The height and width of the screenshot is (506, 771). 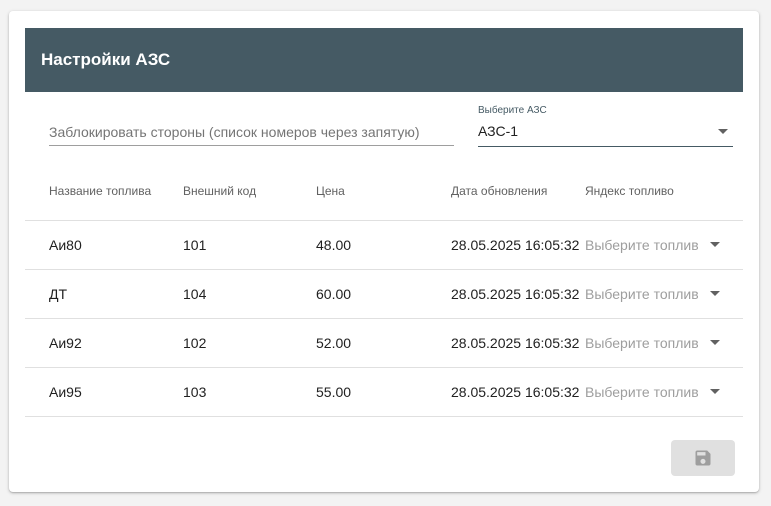 What do you see at coordinates (334, 294) in the screenshot?
I see `price-cell: 60.00` at bounding box center [334, 294].